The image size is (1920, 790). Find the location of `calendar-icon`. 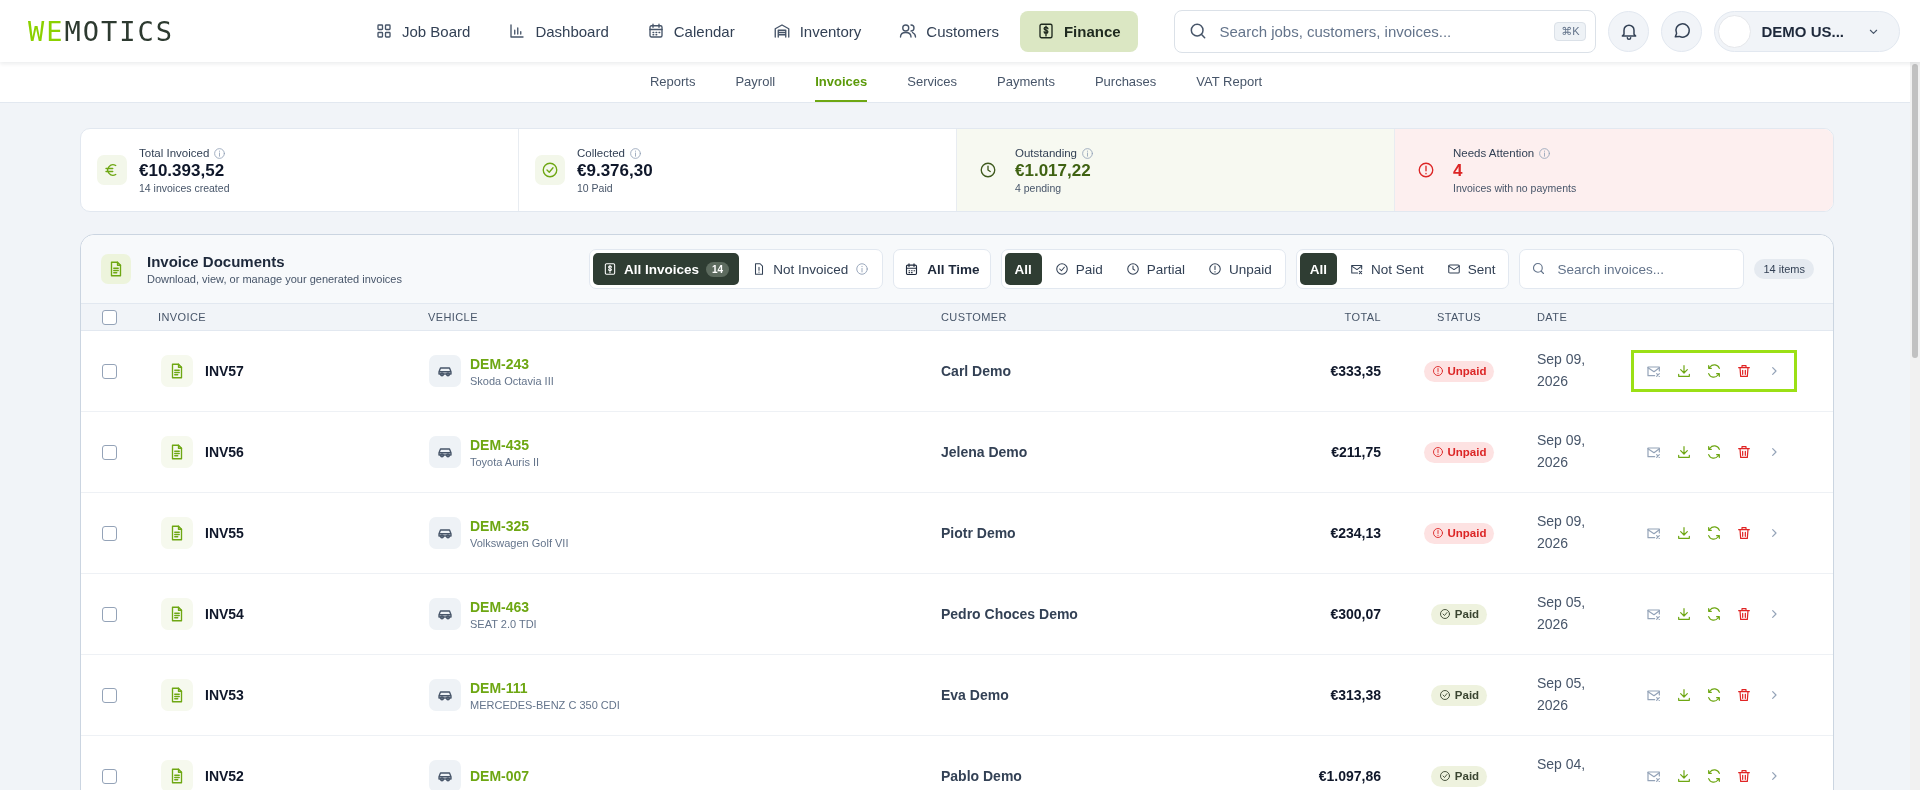

calendar-icon is located at coordinates (655, 31).